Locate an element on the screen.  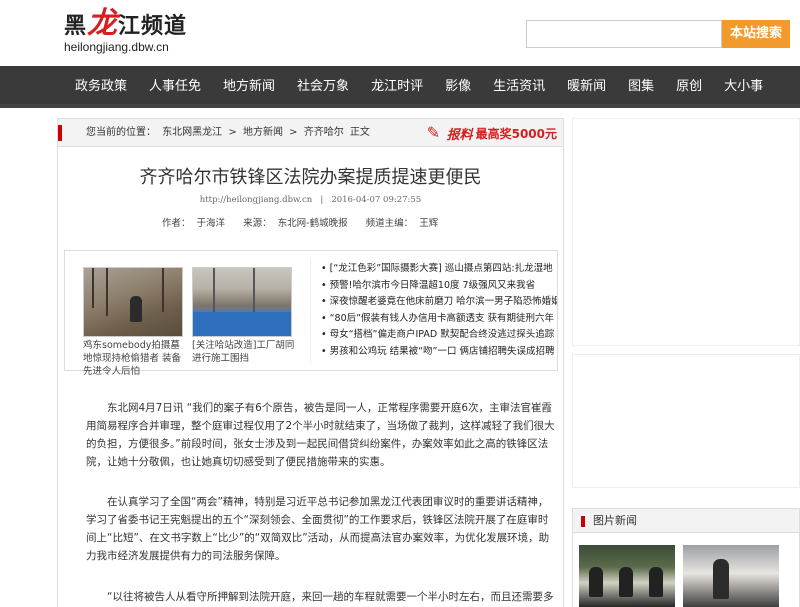
editor-label: 频道主编： is located at coordinates (389, 223).